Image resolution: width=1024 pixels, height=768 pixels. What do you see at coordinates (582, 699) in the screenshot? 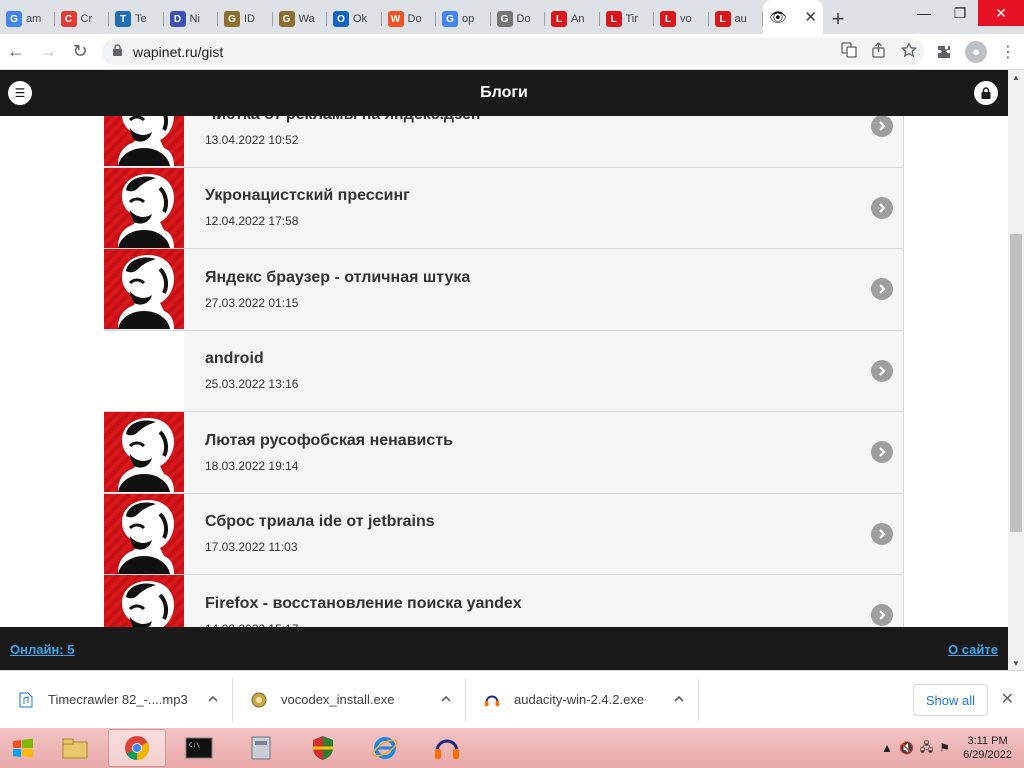
I see `download-item: audacity-win-2.4.2.exe` at bounding box center [582, 699].